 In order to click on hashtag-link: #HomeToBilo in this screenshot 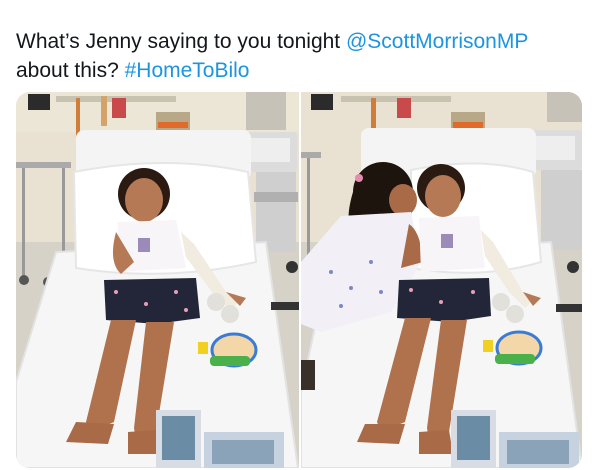, I will do `click(187, 70)`.